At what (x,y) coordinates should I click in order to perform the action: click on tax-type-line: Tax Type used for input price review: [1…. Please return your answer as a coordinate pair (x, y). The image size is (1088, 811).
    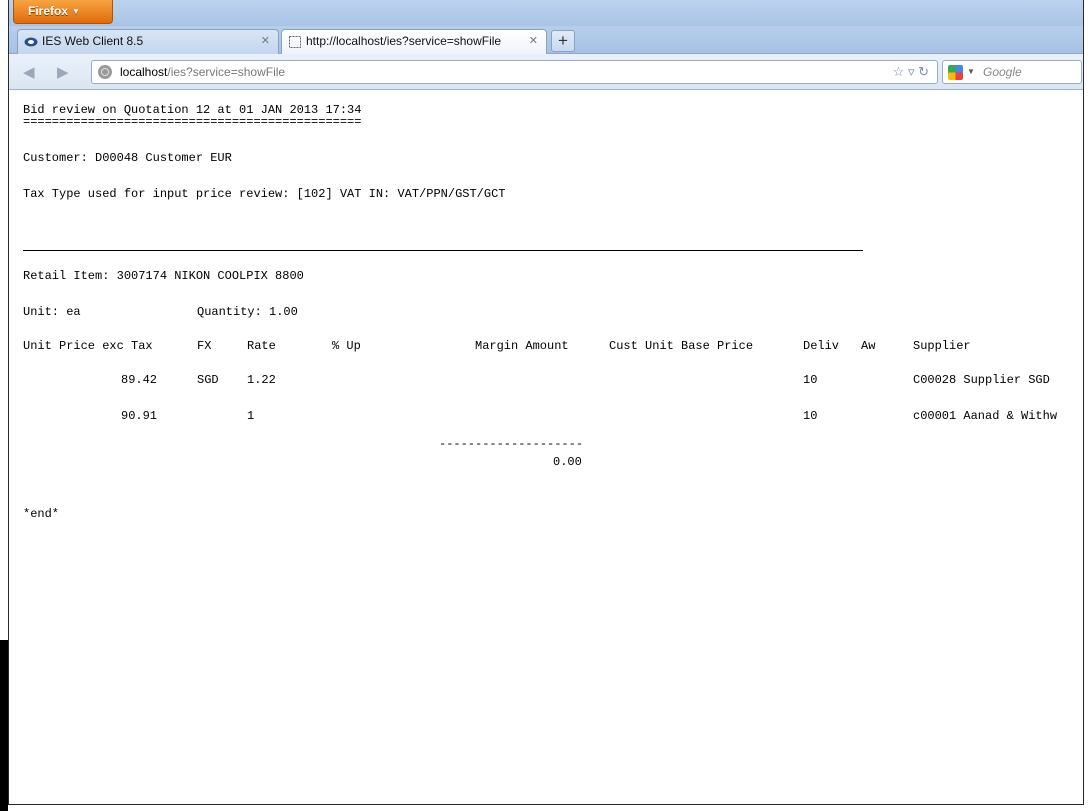
    Looking at the image, I should click on (264, 194).